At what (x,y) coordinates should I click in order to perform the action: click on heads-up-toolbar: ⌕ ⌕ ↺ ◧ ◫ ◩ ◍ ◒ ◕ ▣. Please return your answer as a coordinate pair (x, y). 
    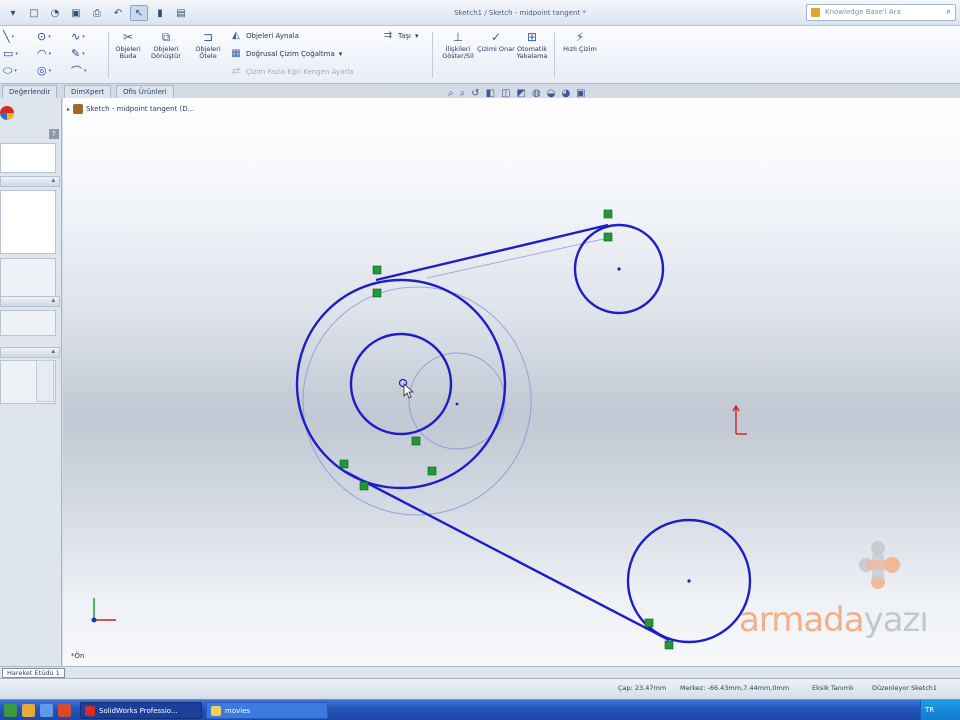
    Looking at the image, I should click on (517, 93).